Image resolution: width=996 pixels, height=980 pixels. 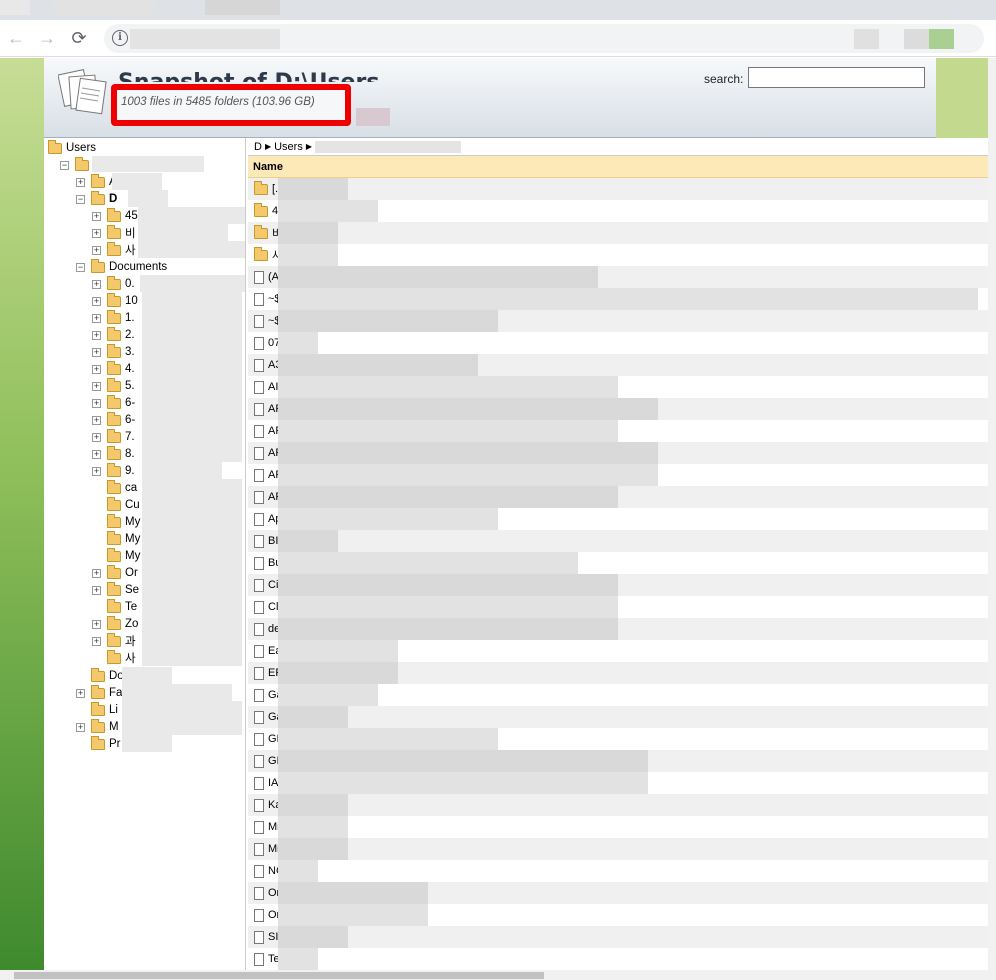 I want to click on tree-node: 사, so click(x=114, y=657).